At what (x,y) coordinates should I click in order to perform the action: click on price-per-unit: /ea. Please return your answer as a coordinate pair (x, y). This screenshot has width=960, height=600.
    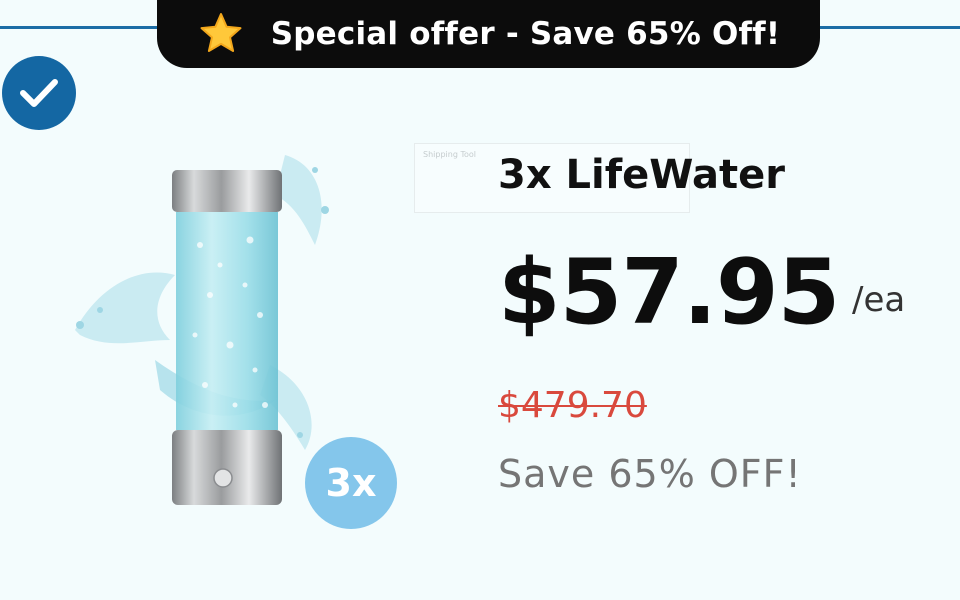
    Looking at the image, I should click on (879, 300).